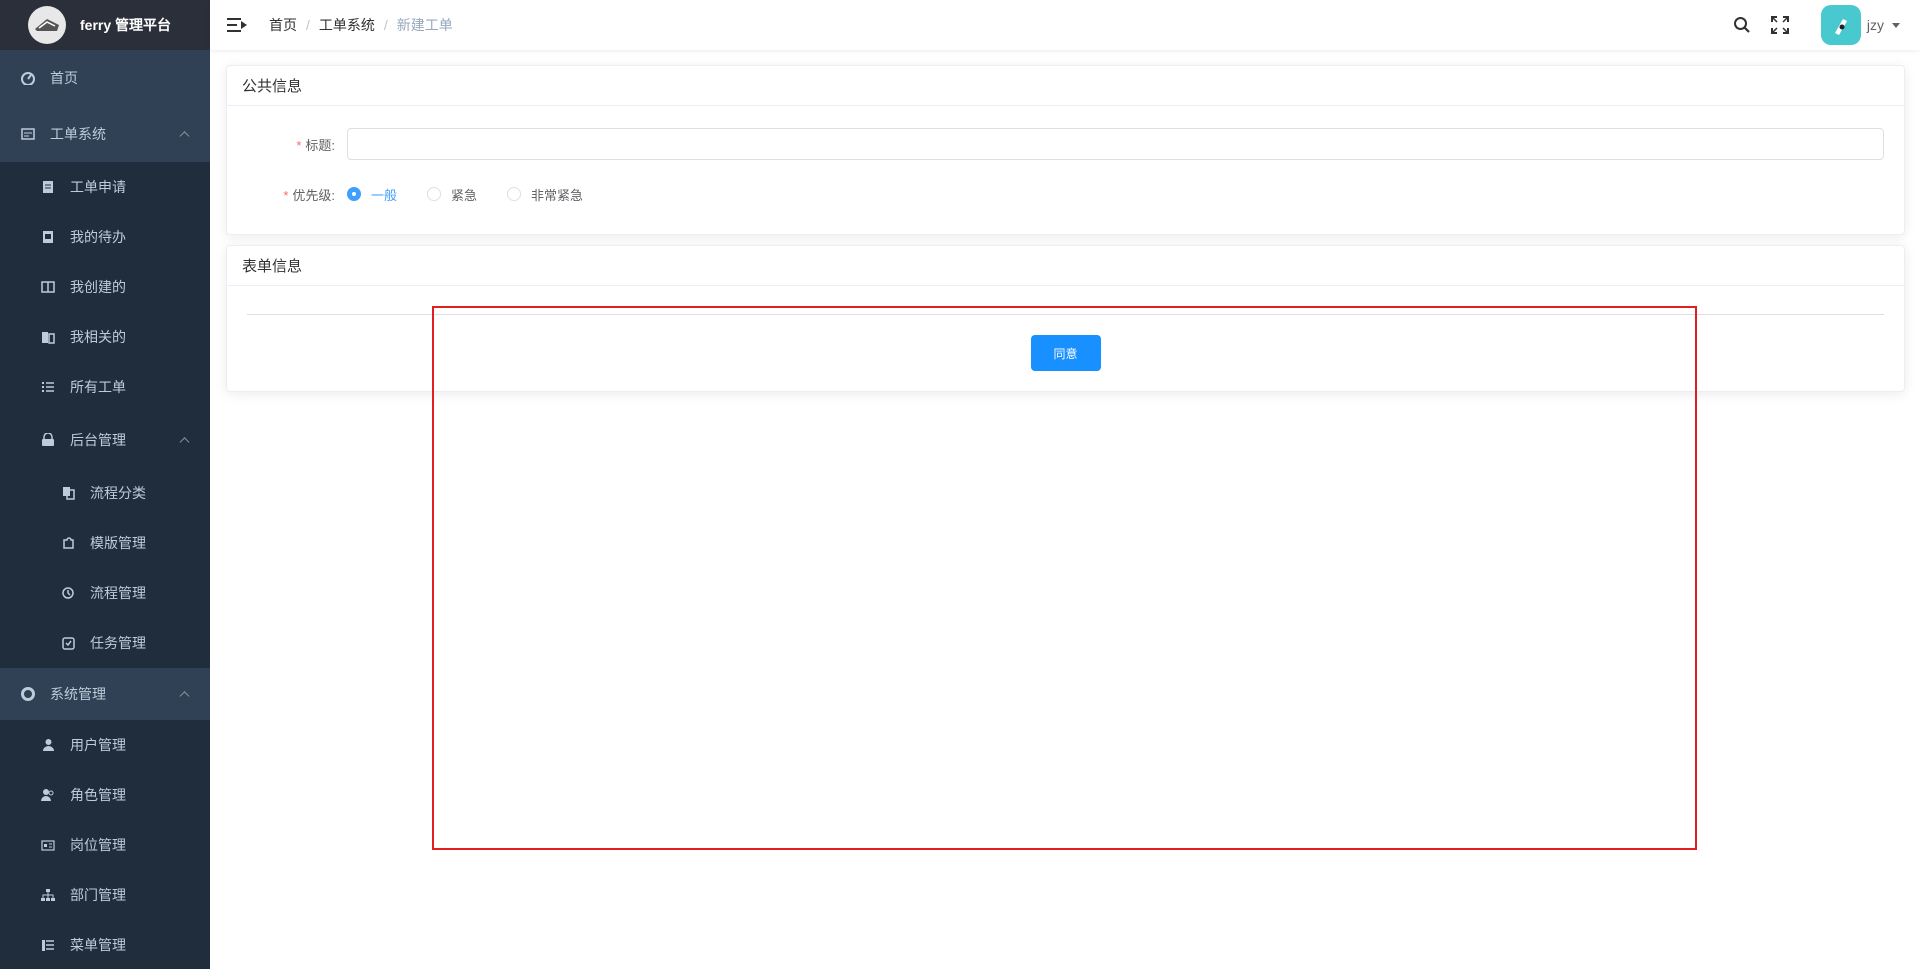 The height and width of the screenshot is (969, 1920). What do you see at coordinates (309, 195) in the screenshot?
I see `priority-label: * 优先级:` at bounding box center [309, 195].